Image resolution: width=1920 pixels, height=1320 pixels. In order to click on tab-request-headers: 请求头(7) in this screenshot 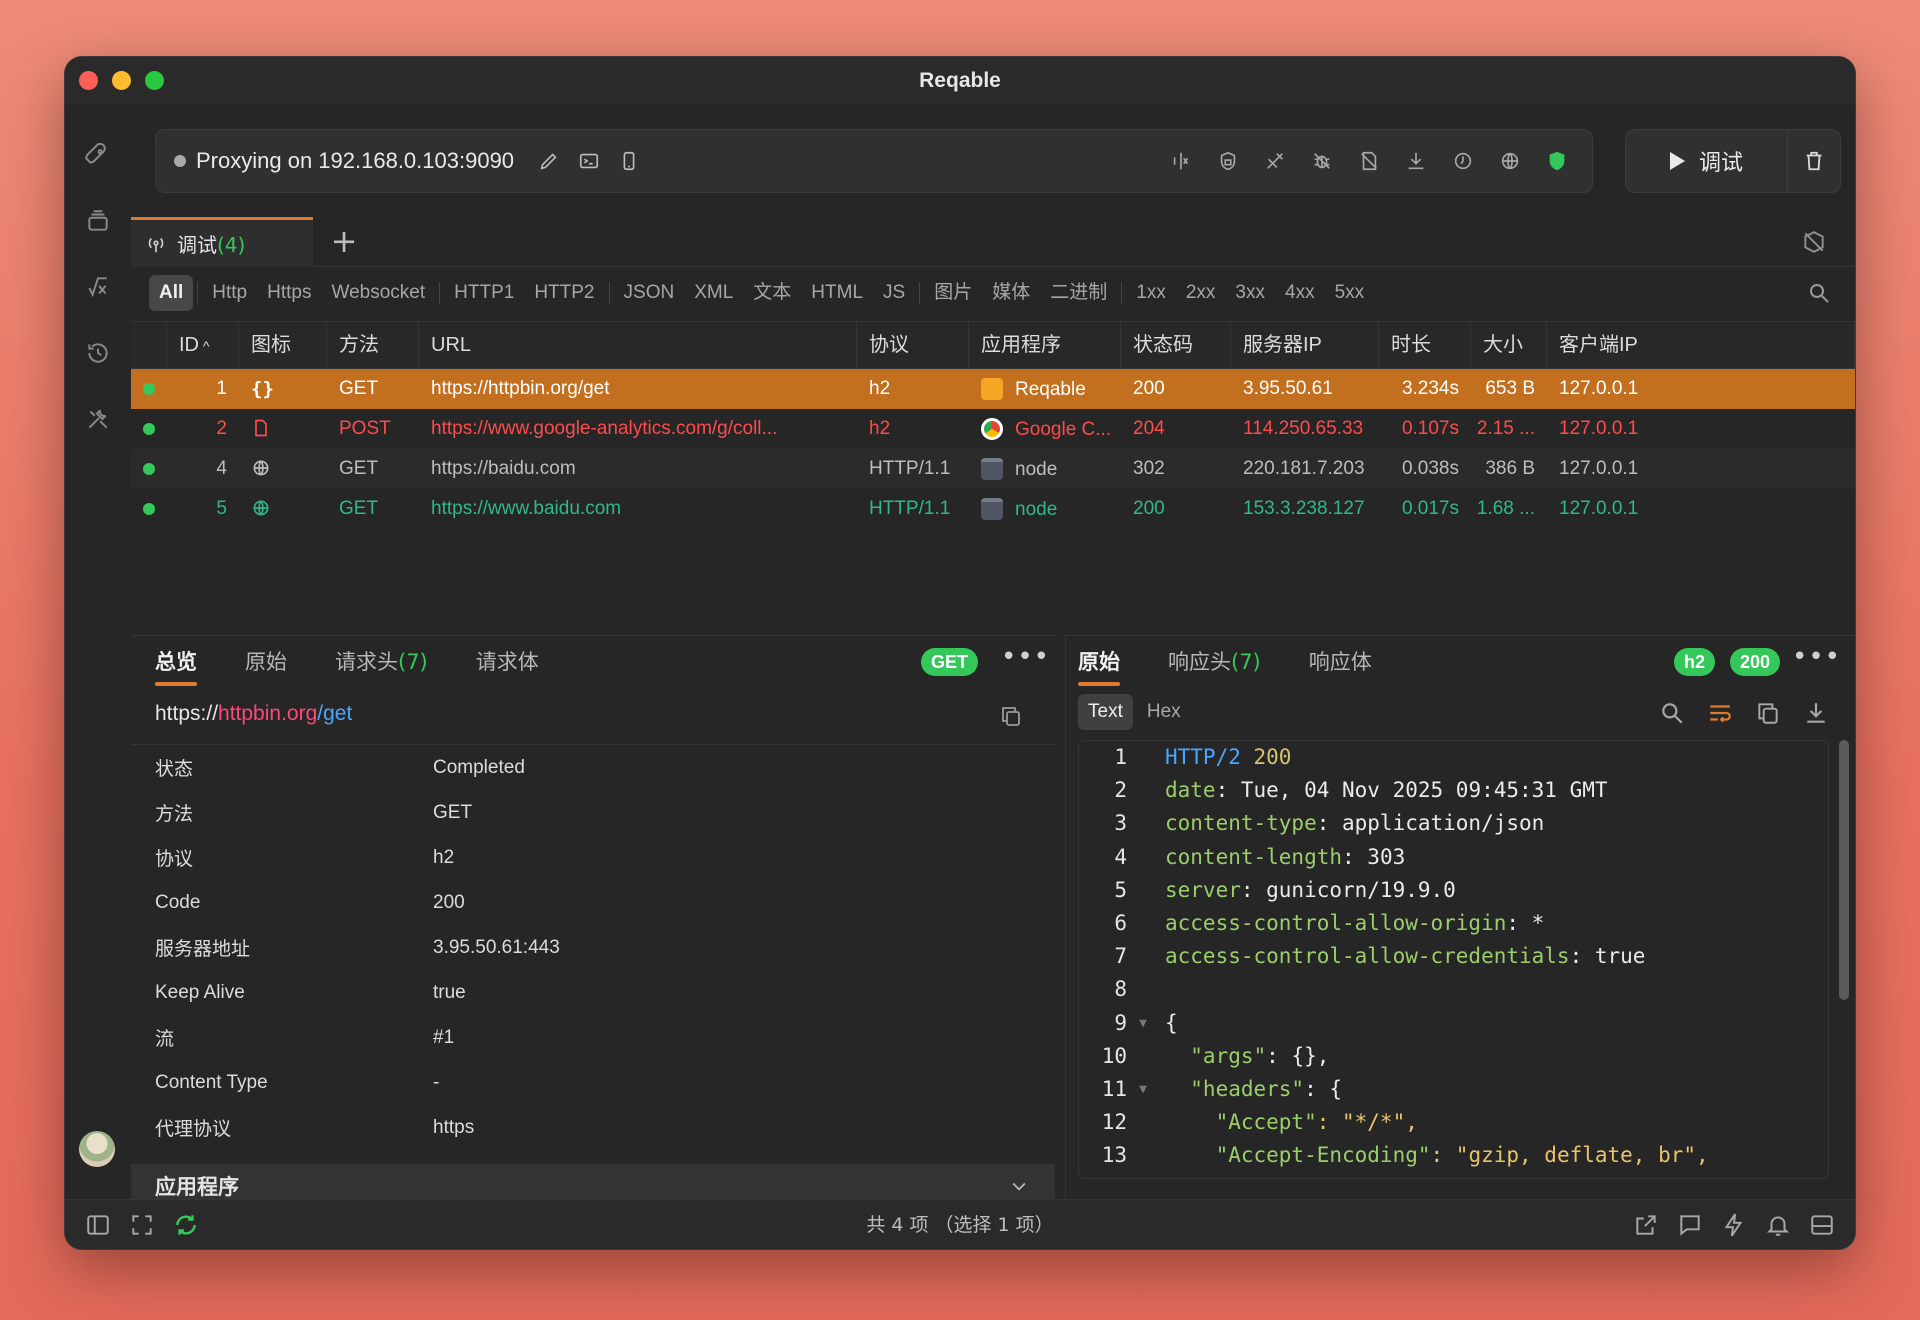, I will do `click(381, 662)`.